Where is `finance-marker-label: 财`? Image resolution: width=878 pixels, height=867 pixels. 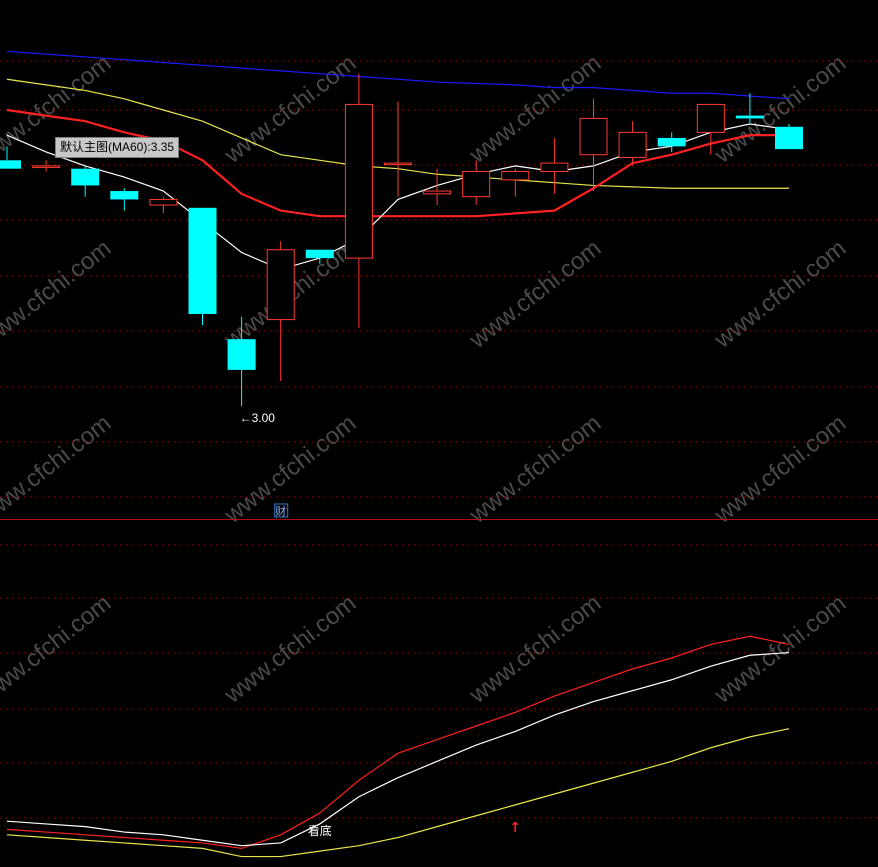
finance-marker-label: 财 is located at coordinates (280, 511).